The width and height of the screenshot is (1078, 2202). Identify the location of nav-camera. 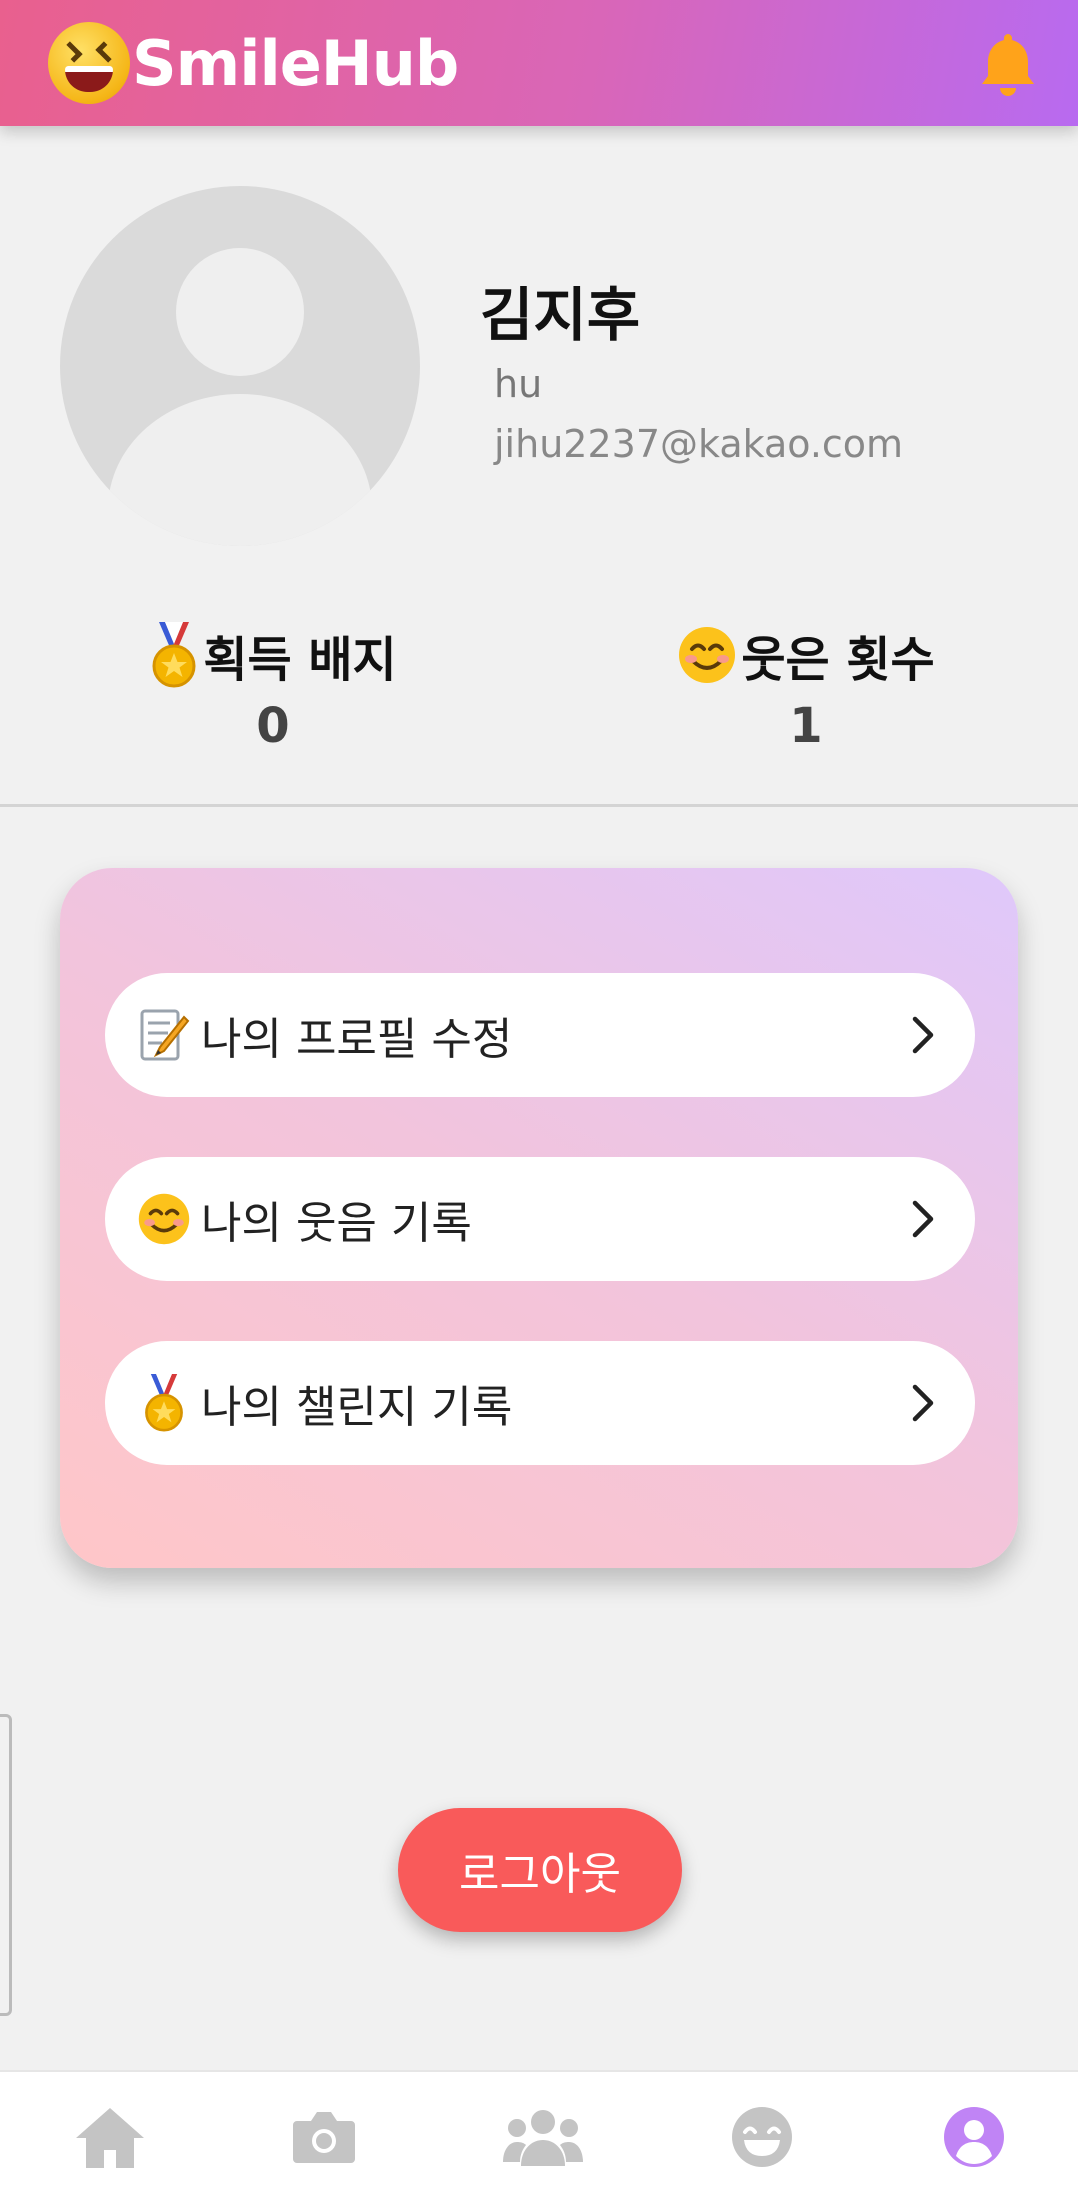
(324, 2137).